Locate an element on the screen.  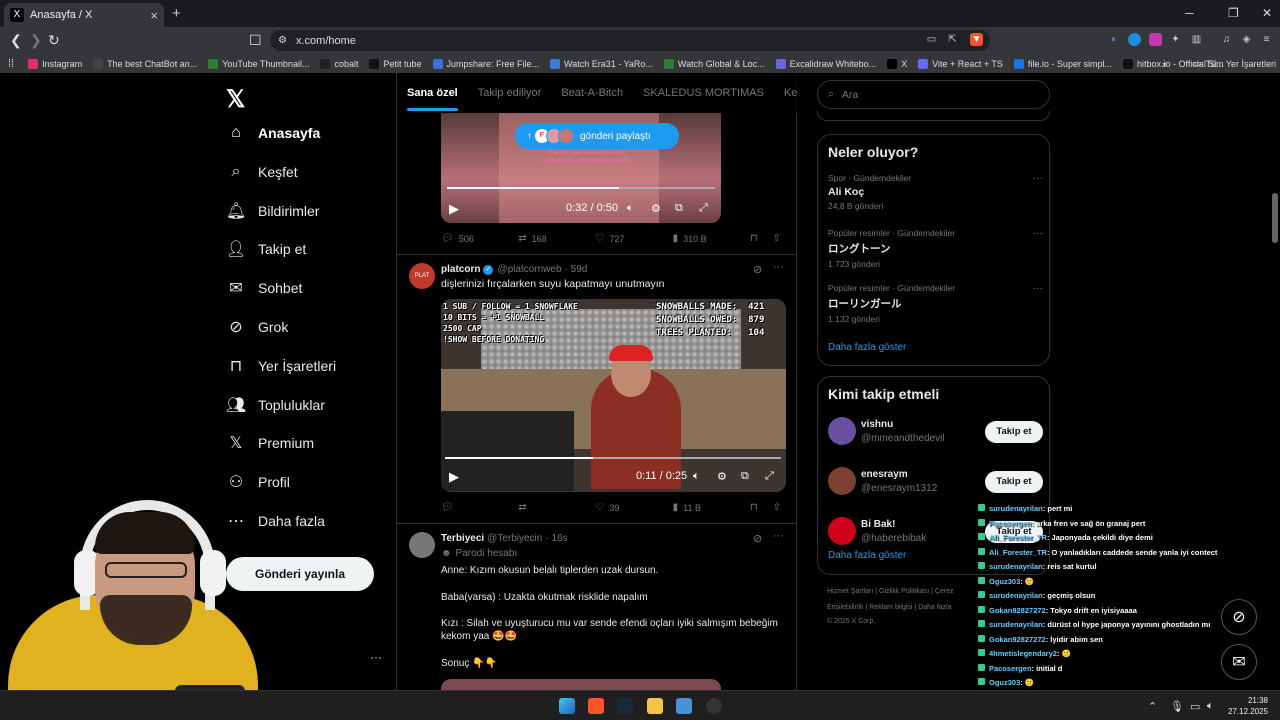
suggestion-name: vishnu is located at coordinates (877, 424).